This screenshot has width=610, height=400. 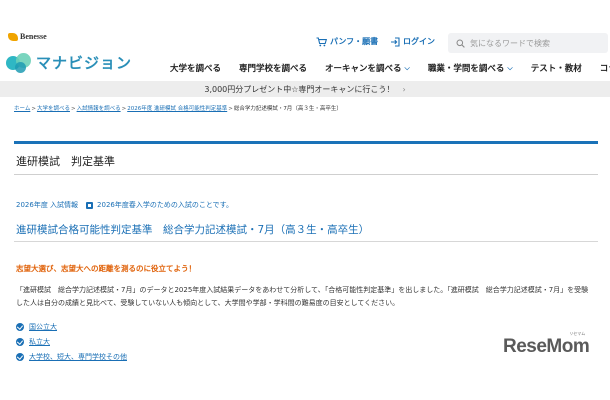 I want to click on site-name: マナビジョン, so click(x=84, y=63).